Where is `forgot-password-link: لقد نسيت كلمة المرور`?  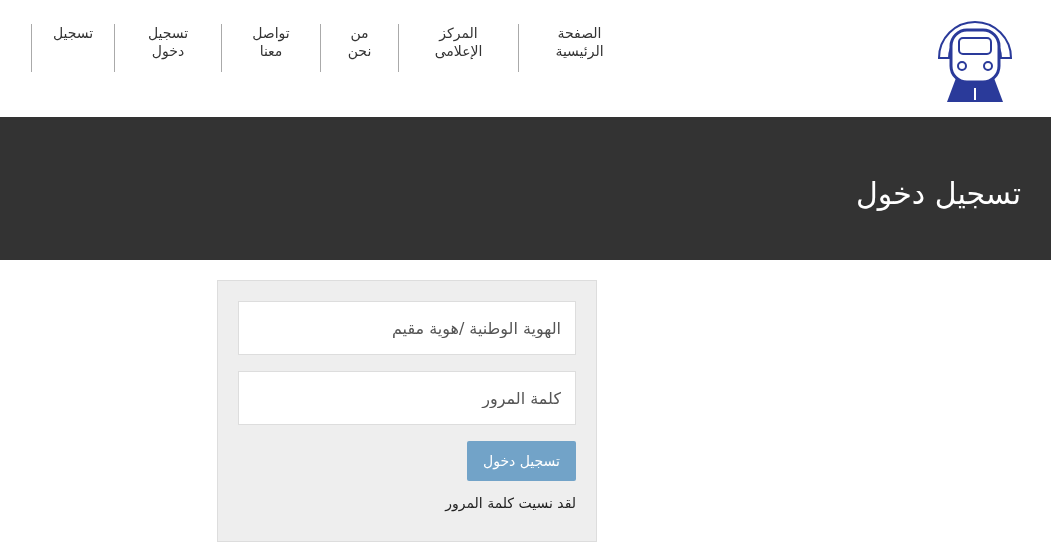 forgot-password-link: لقد نسيت كلمة المرور is located at coordinates (510, 503).